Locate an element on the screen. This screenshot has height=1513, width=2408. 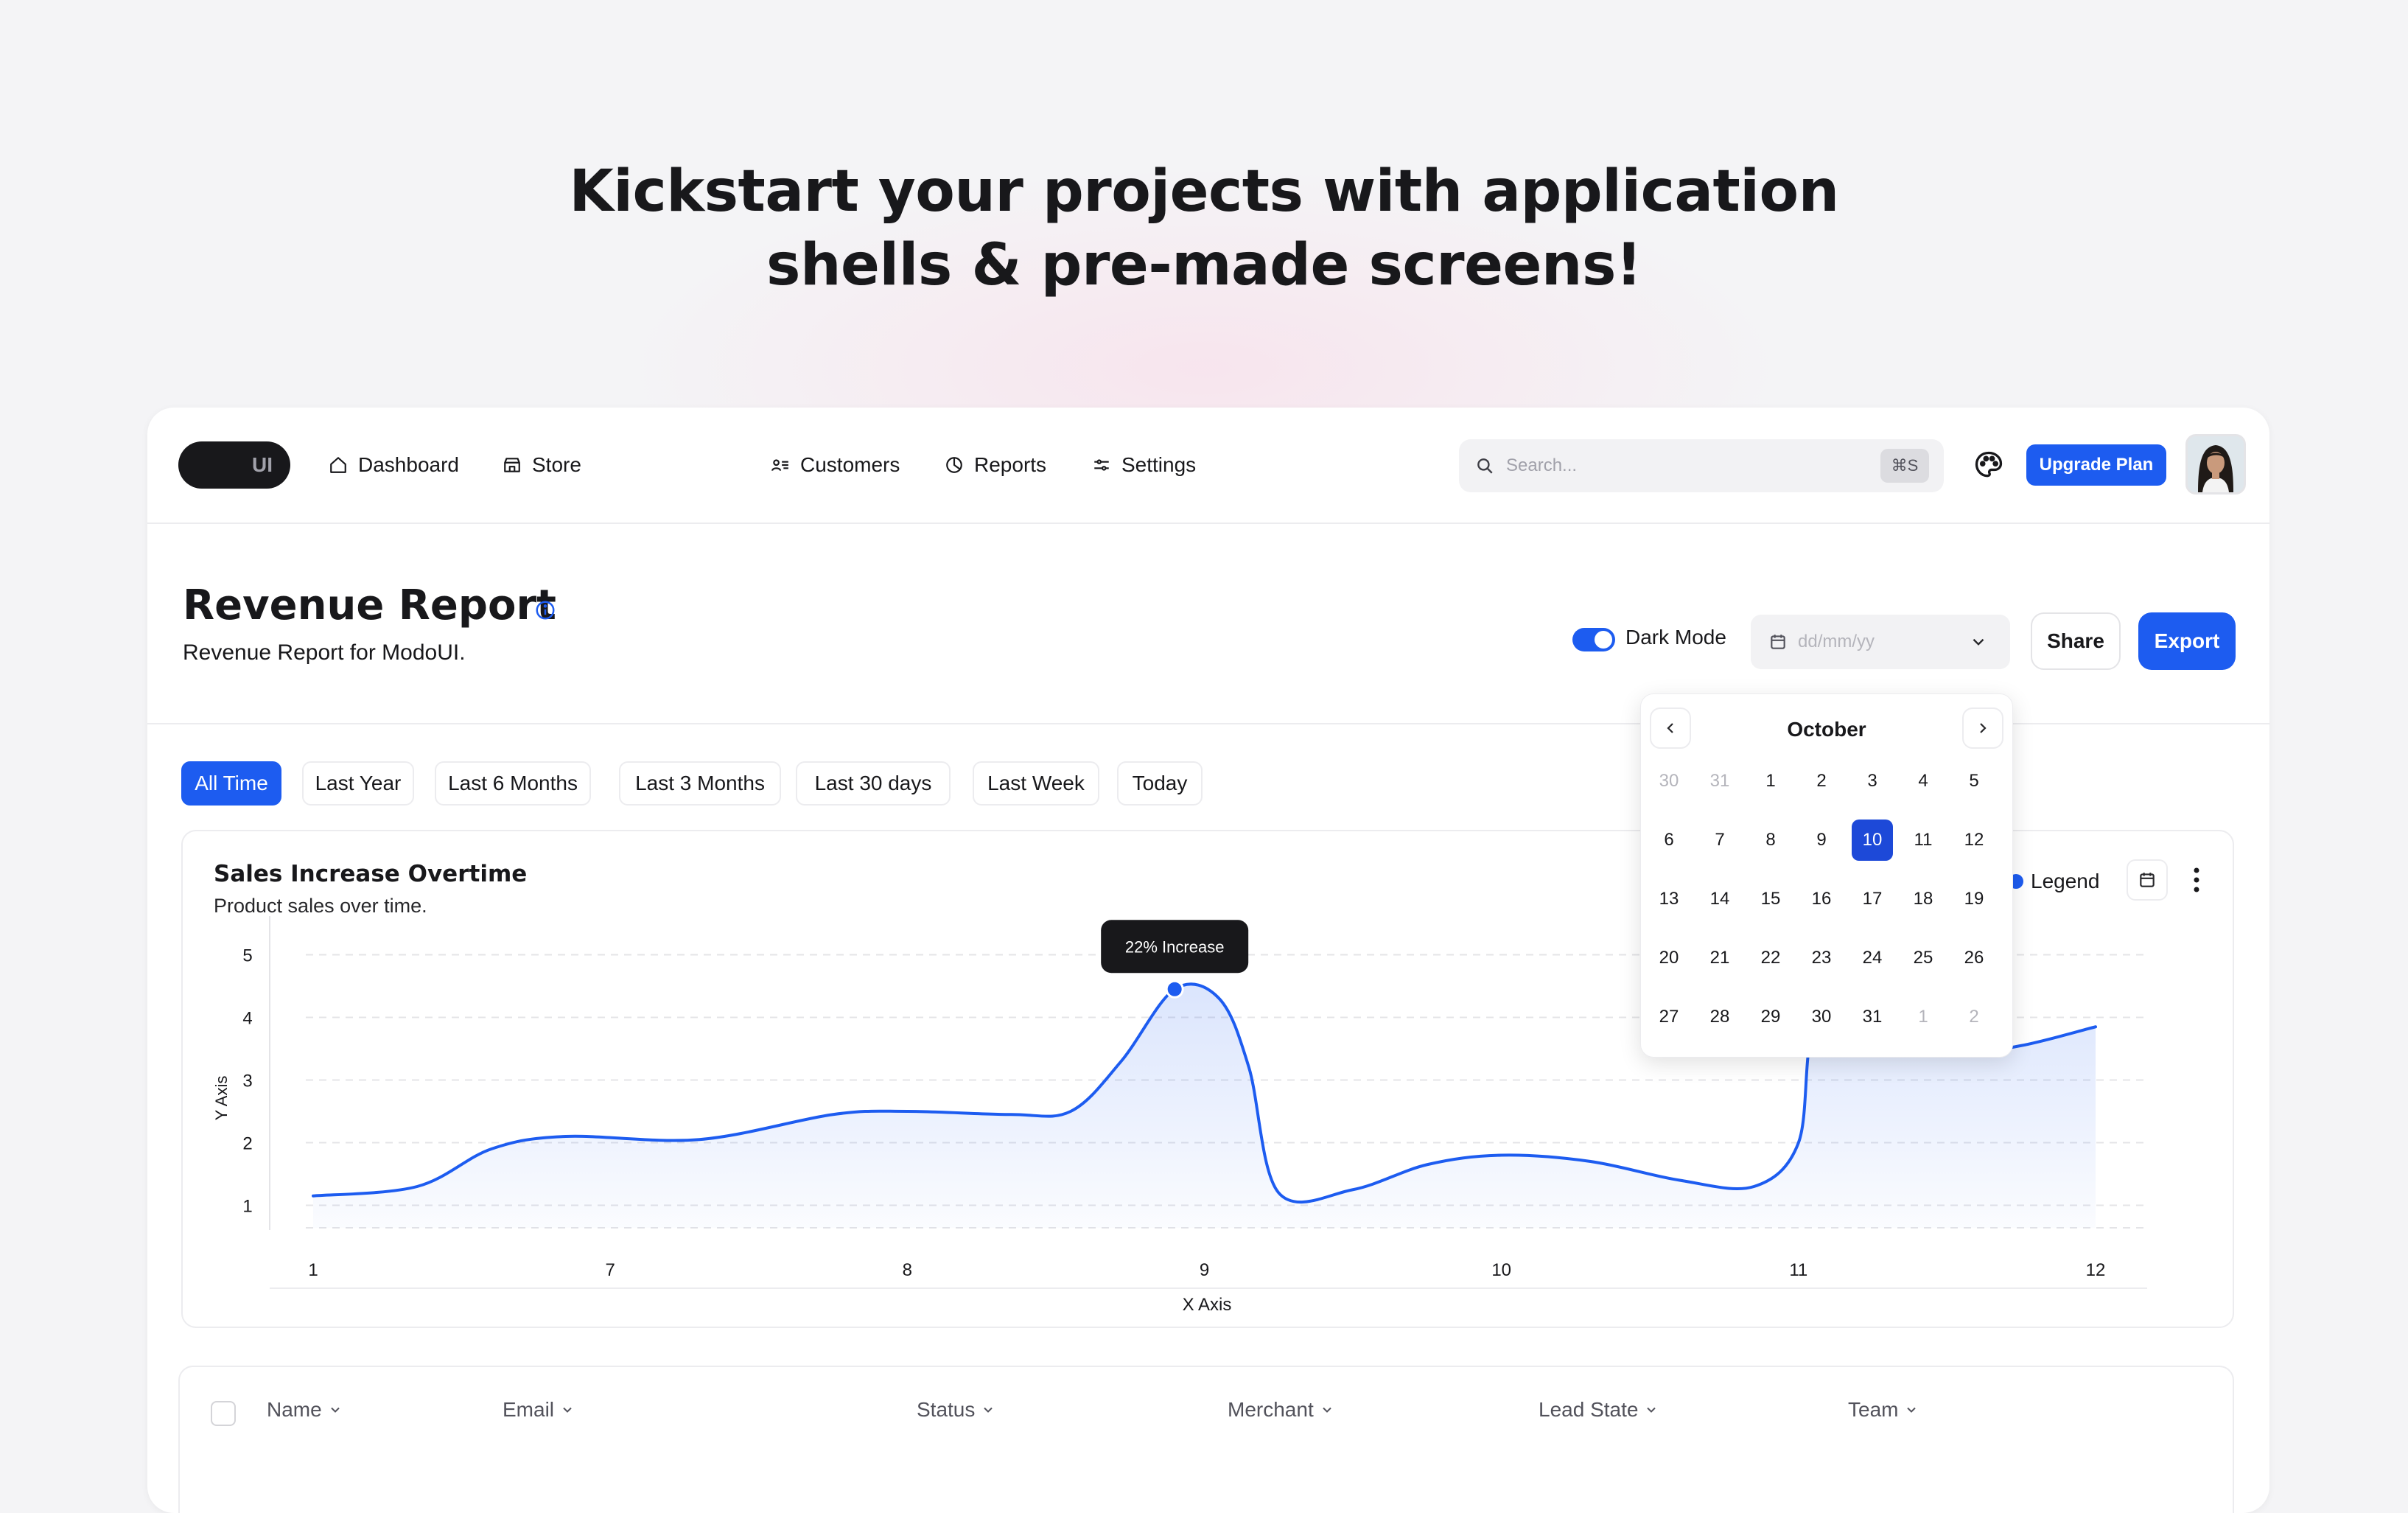
calendar-day: 13 is located at coordinates (1669, 899).